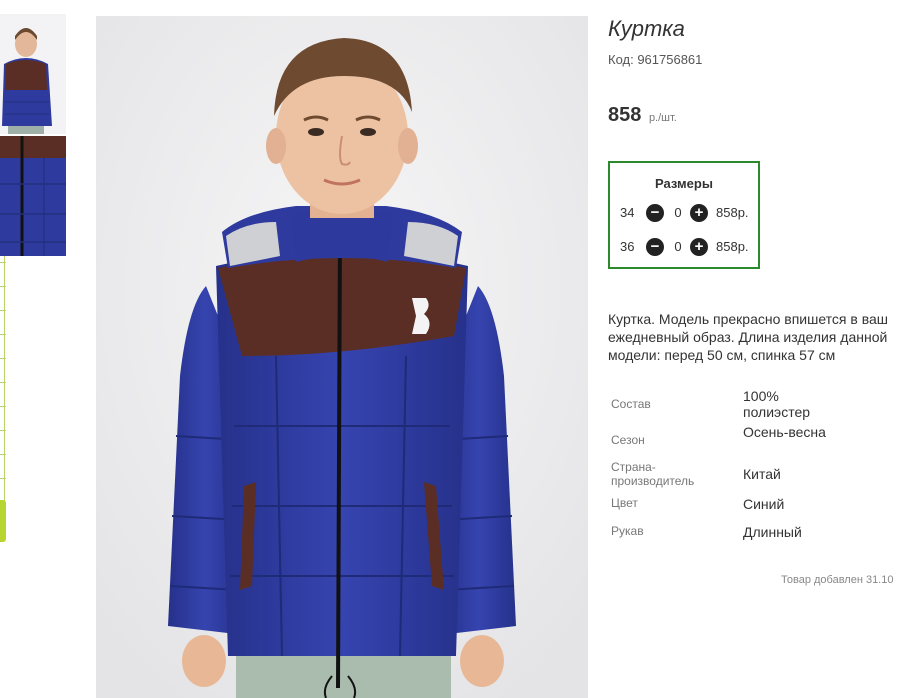 Image resolution: width=904 pixels, height=698 pixels. Describe the element at coordinates (624, 503) in the screenshot. I see `property-key: Цвет` at that location.